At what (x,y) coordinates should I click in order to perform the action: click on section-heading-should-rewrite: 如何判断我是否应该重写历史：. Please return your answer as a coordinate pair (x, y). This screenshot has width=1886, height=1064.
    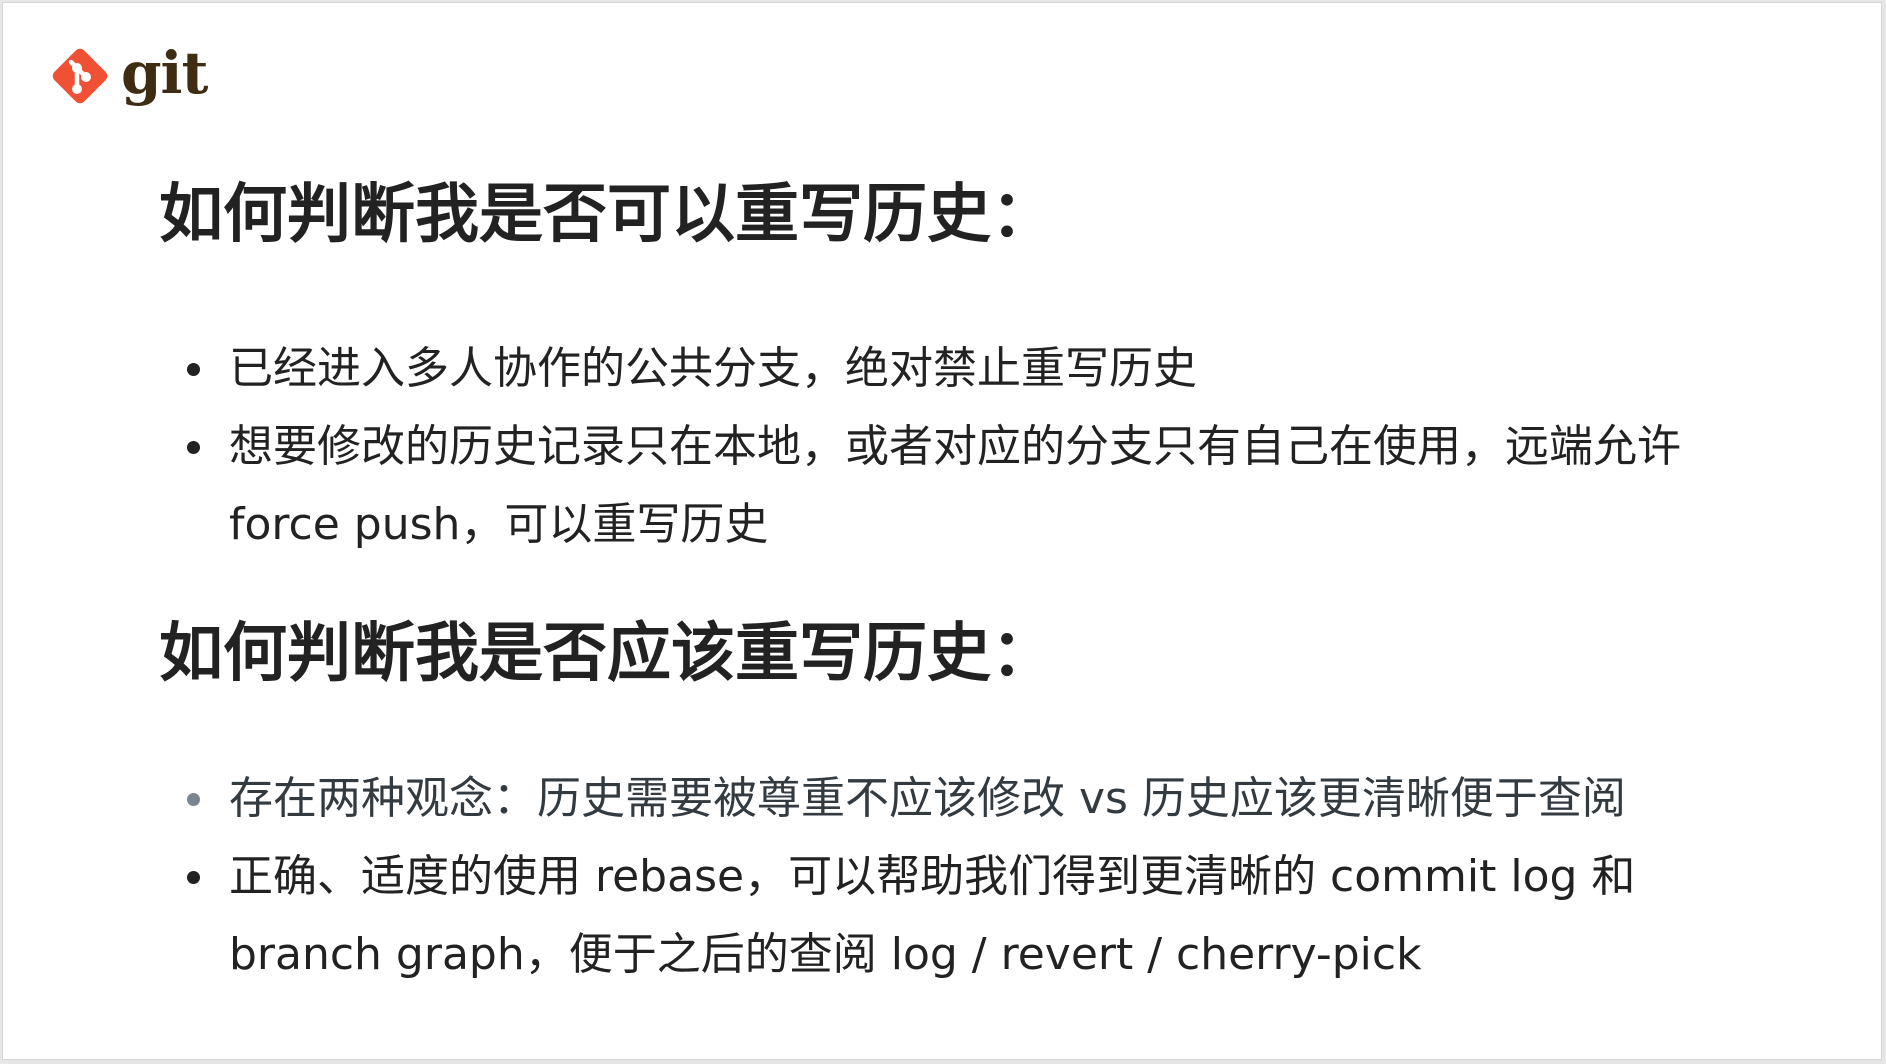
    Looking at the image, I should click on (607, 654).